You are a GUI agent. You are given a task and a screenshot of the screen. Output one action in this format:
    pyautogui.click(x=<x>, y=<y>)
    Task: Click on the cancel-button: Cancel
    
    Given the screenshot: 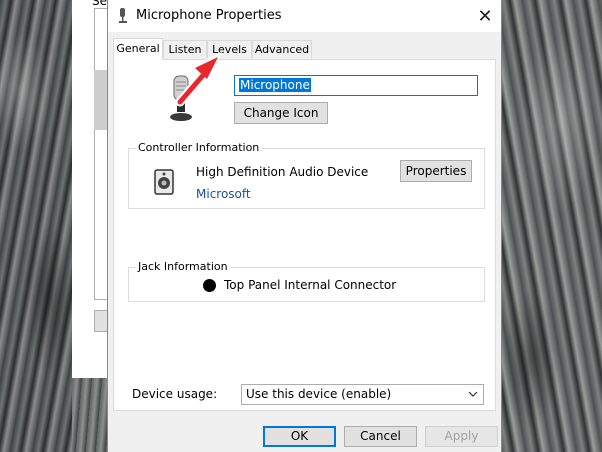 What is the action you would take?
    pyautogui.click(x=380, y=436)
    